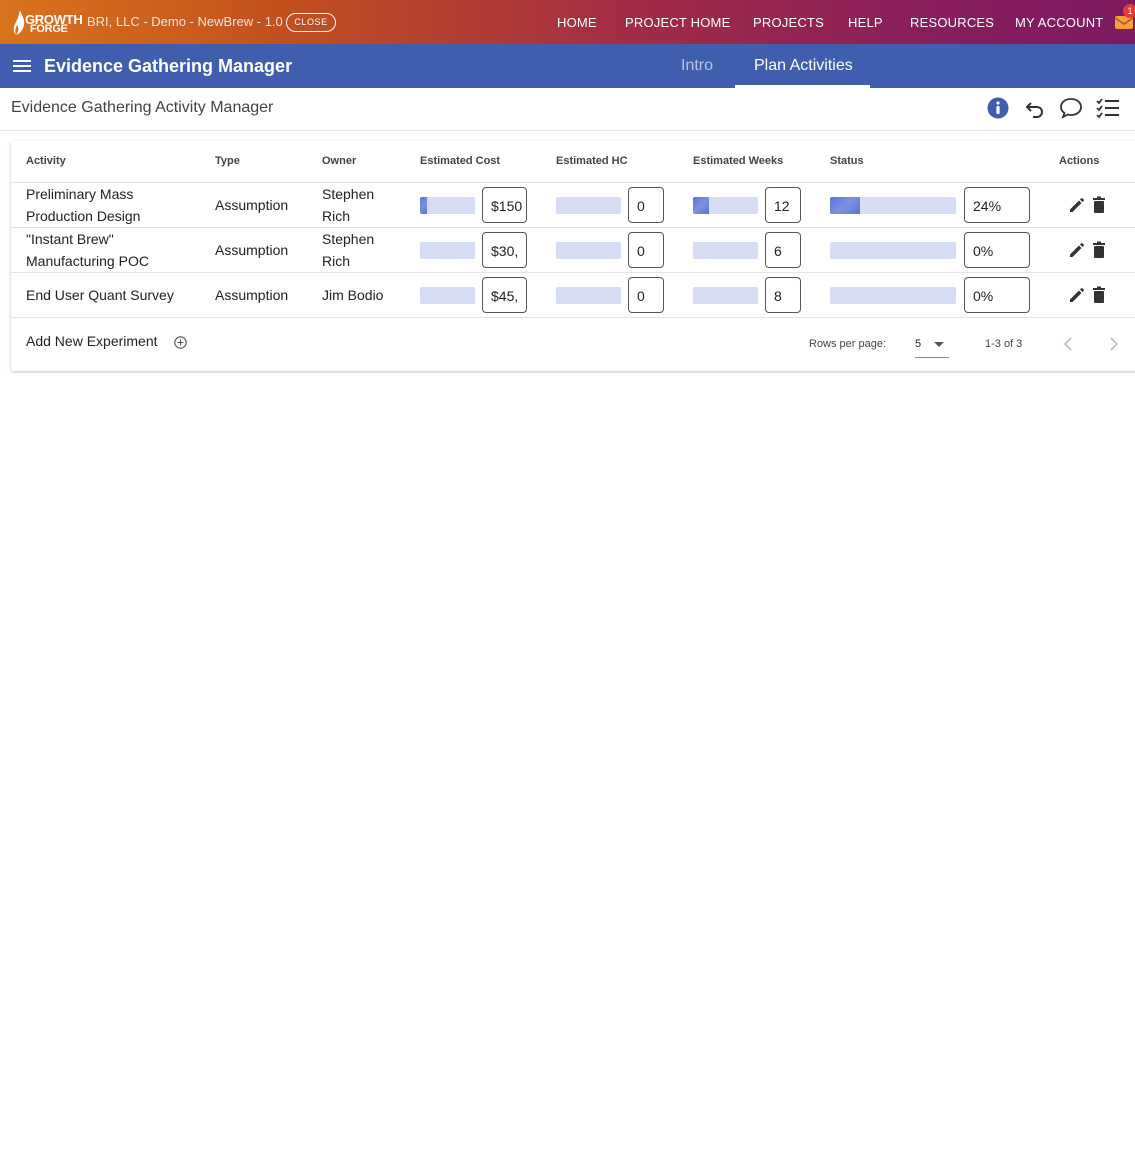  What do you see at coordinates (1079, 161) in the screenshot?
I see `header-actions: Actions` at bounding box center [1079, 161].